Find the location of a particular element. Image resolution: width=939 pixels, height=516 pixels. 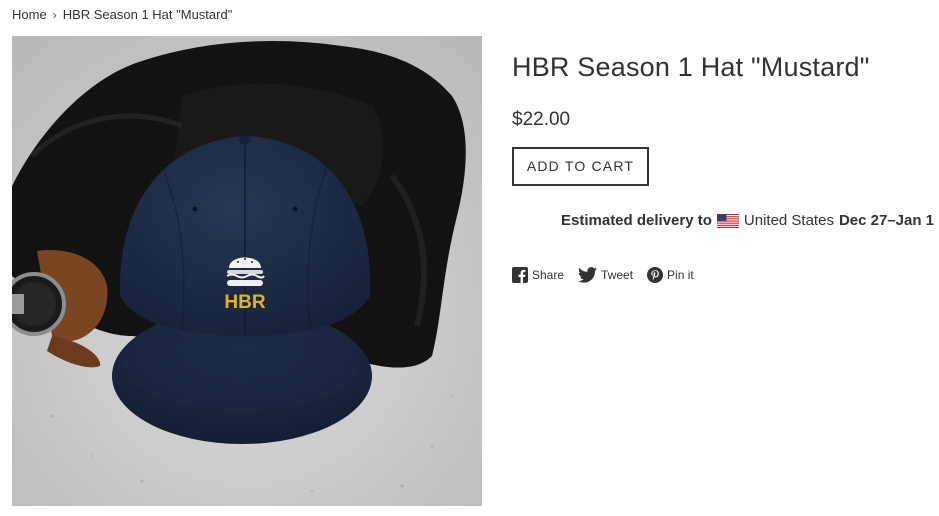

breadcrumb-home-link: Home is located at coordinates (29, 14).